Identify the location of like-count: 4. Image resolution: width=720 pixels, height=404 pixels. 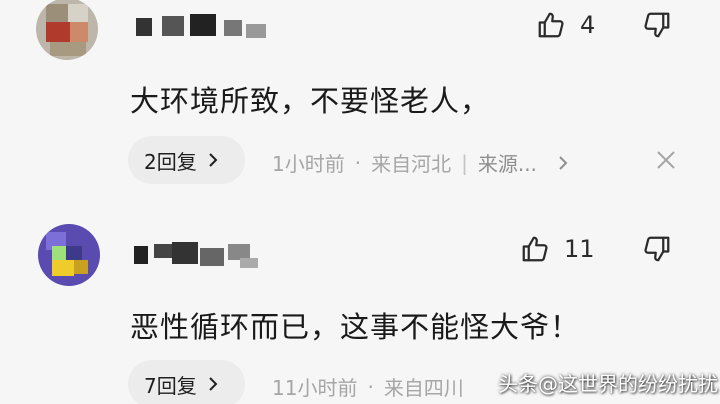
(588, 25).